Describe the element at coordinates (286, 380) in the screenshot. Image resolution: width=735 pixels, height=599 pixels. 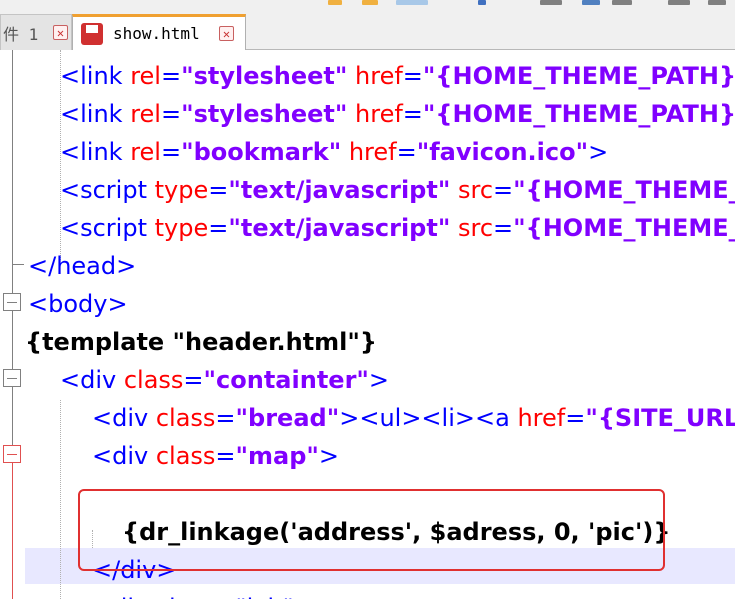
I see `code-token: "containter"` at that location.